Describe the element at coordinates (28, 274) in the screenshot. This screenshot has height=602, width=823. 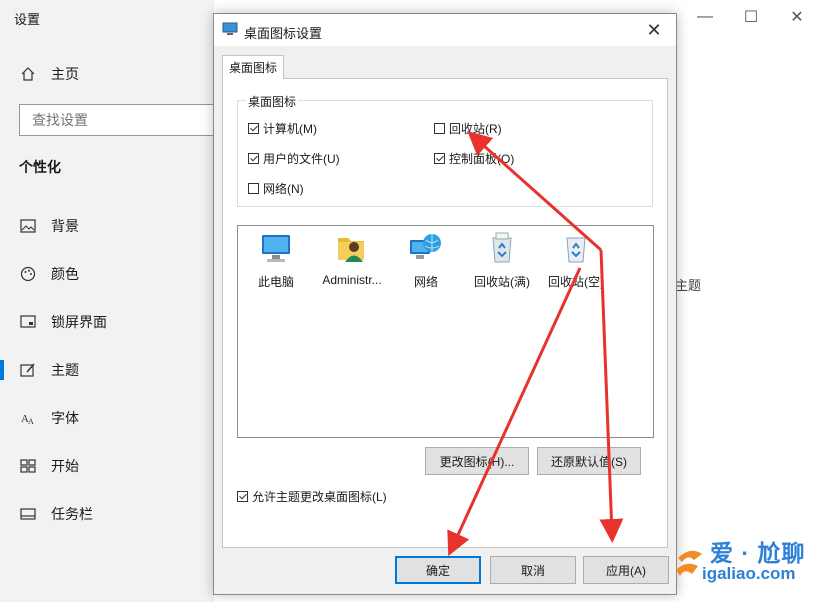
I see `palette-icon` at that location.